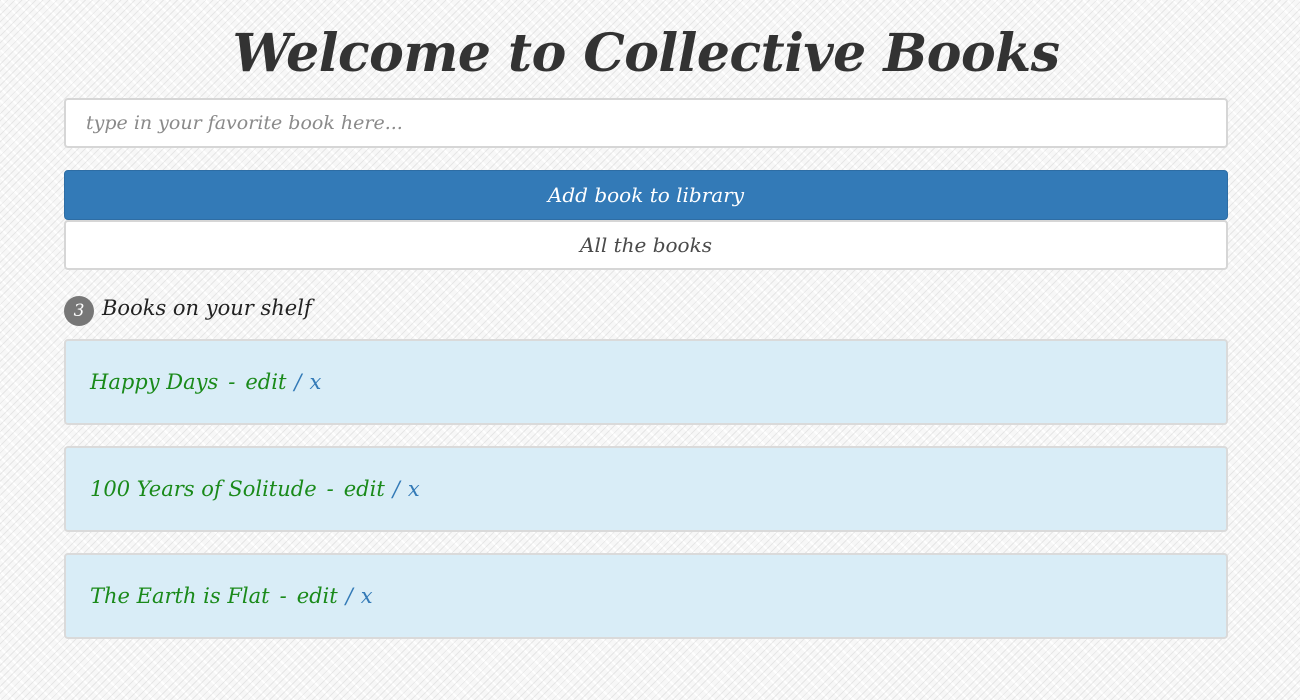  Describe the element at coordinates (646, 382) in the screenshot. I see `book-list-item: Happy Days - edit / x` at that location.